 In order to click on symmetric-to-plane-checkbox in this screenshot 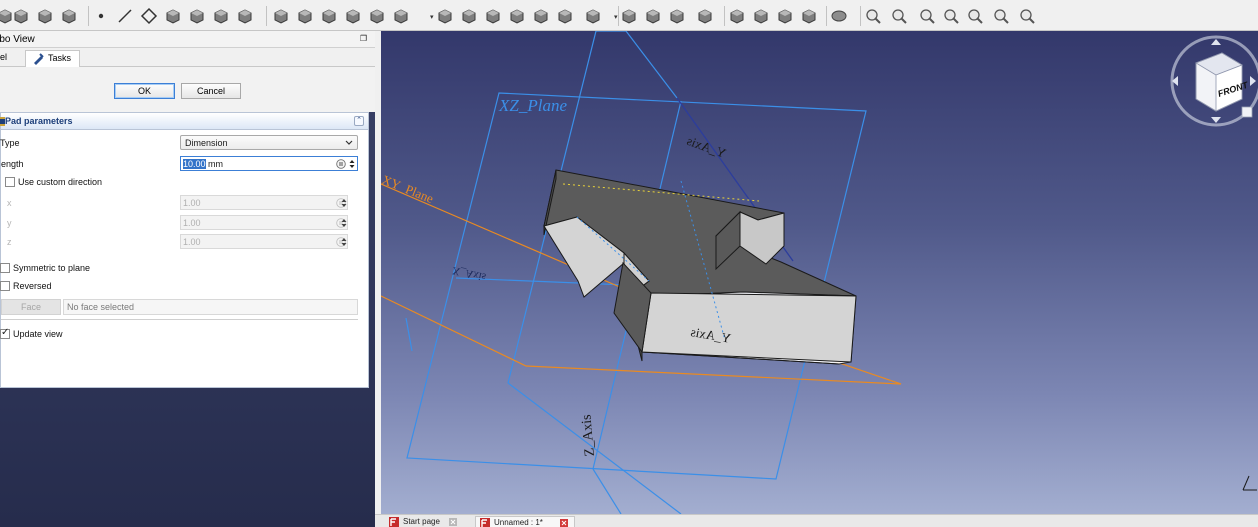, I will do `click(5, 268)`.